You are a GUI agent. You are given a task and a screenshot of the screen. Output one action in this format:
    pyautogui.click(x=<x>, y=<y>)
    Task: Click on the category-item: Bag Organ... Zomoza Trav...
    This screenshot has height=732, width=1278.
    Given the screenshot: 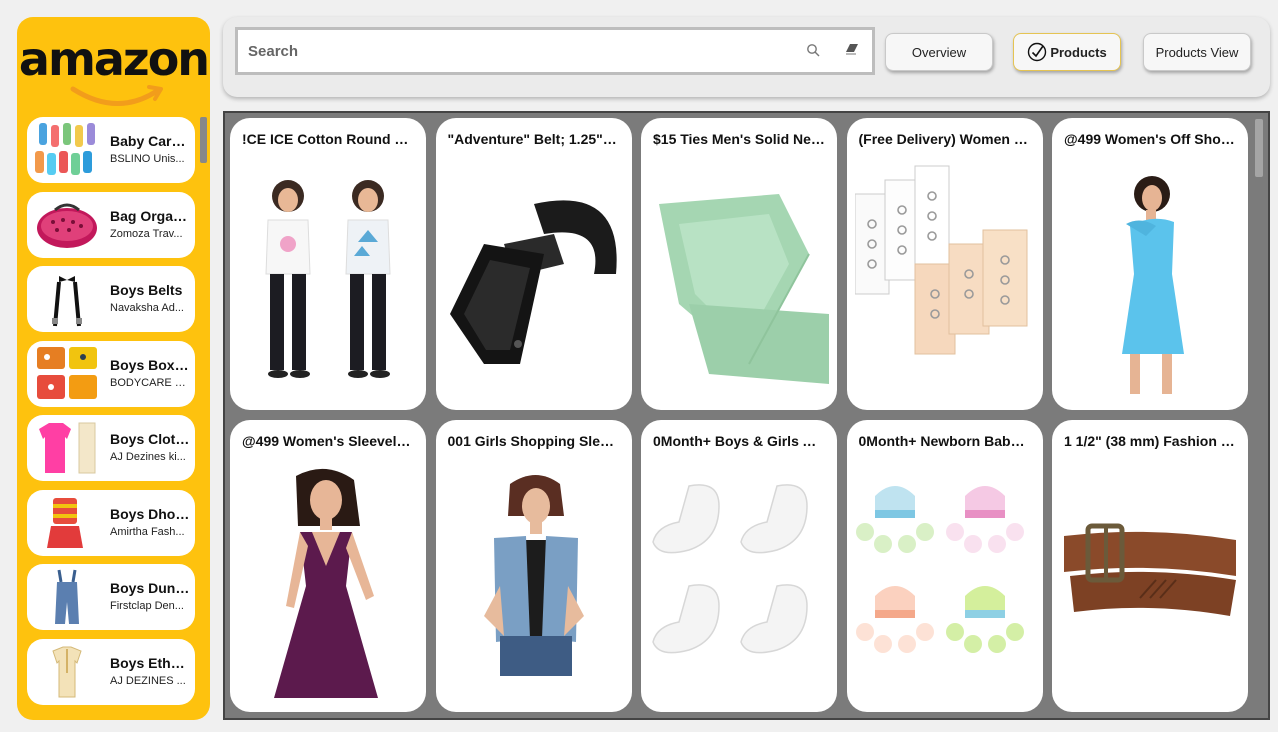 What is the action you would take?
    pyautogui.click(x=111, y=224)
    